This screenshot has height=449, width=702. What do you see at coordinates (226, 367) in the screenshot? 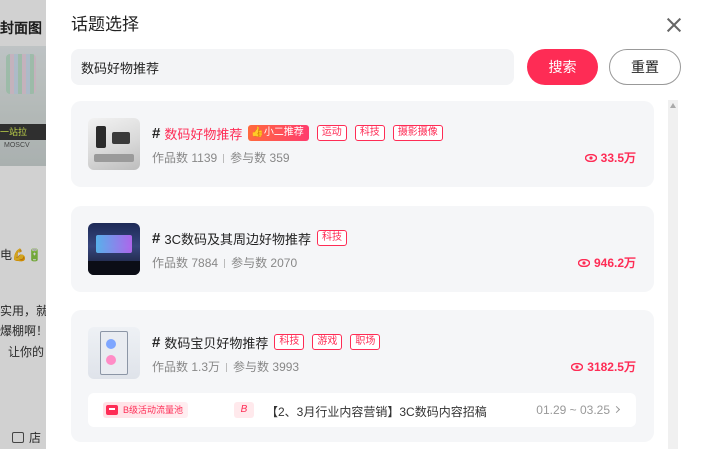
I see `topic-stats: 作品数 1.3万 参与数 3993` at bounding box center [226, 367].